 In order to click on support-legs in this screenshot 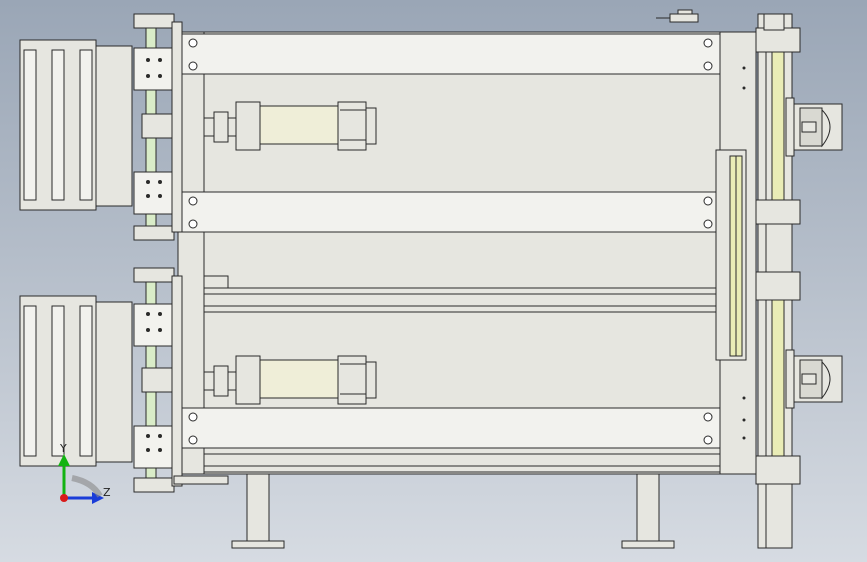, I will do `click(508, 511)`.